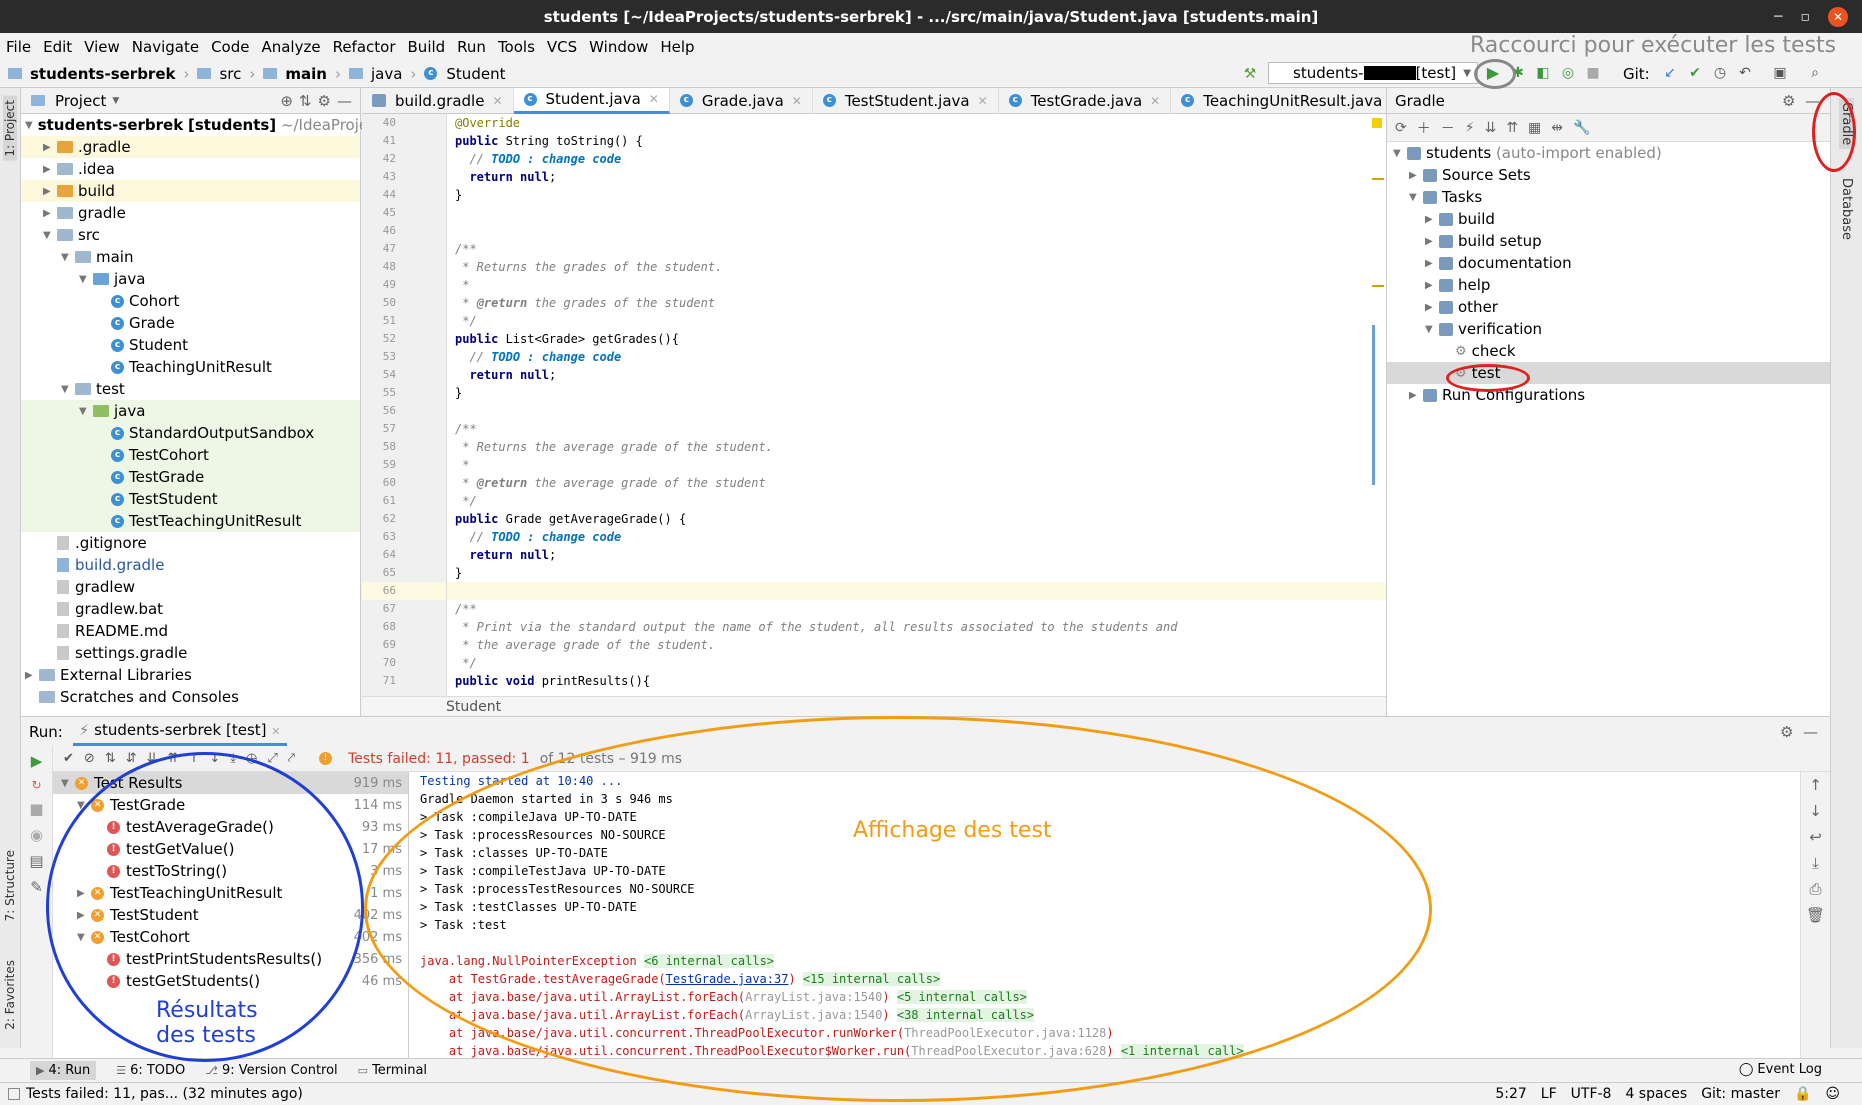 The width and height of the screenshot is (1862, 1105). What do you see at coordinates (230, 827) in the screenshot?
I see `test-node: ! testAverageGrade() 93 ms` at bounding box center [230, 827].